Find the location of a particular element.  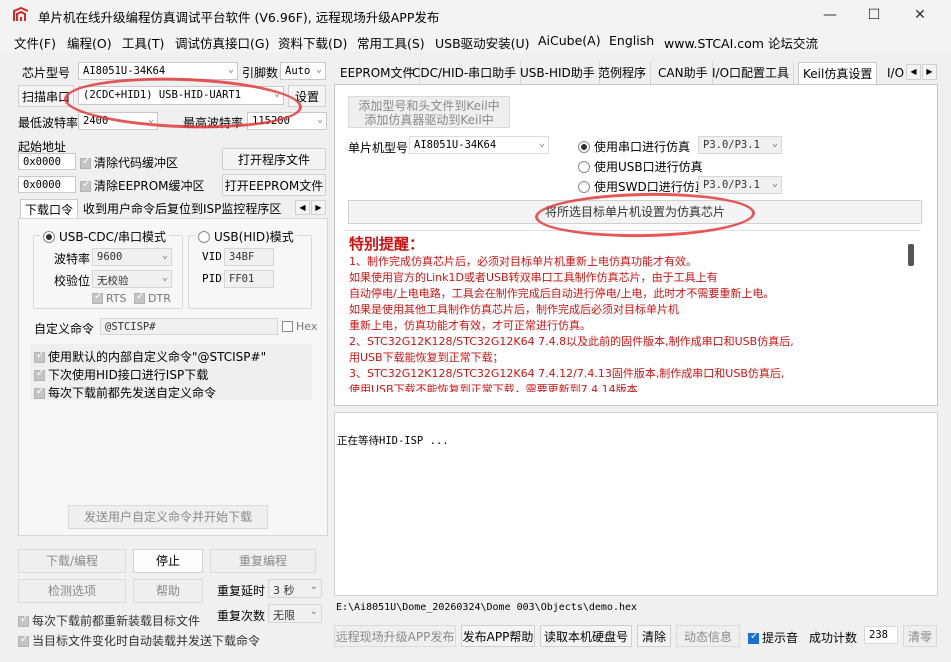

tab-usb-hid: USB-HID助手 is located at coordinates (558, 73).